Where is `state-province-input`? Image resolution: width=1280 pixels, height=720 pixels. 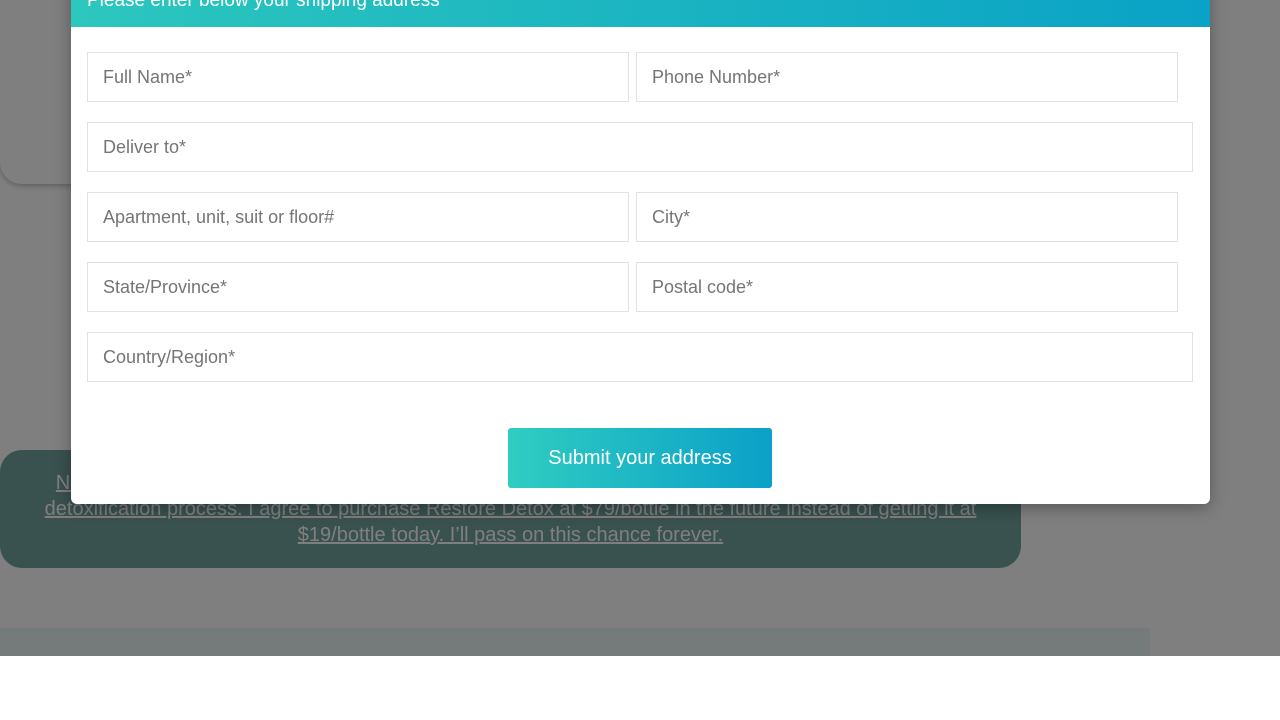 state-province-input is located at coordinates (358, 287).